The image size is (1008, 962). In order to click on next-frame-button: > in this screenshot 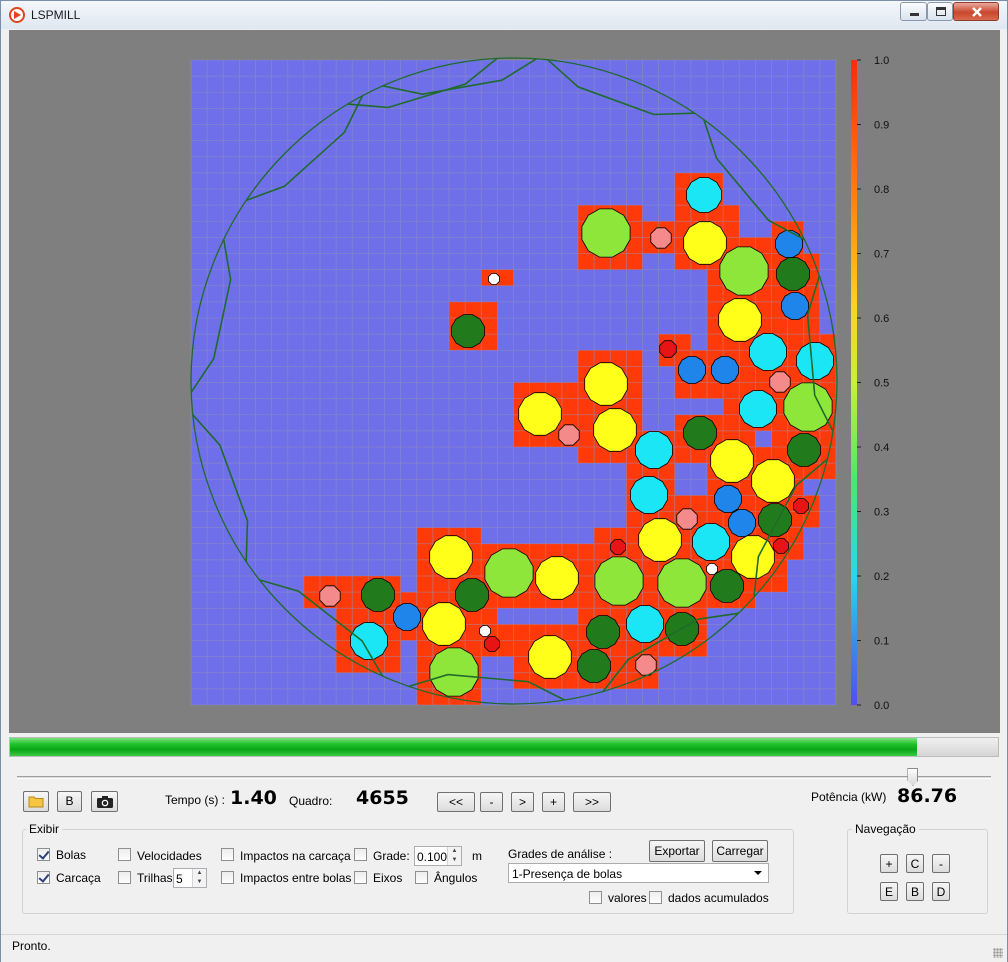, I will do `click(522, 802)`.